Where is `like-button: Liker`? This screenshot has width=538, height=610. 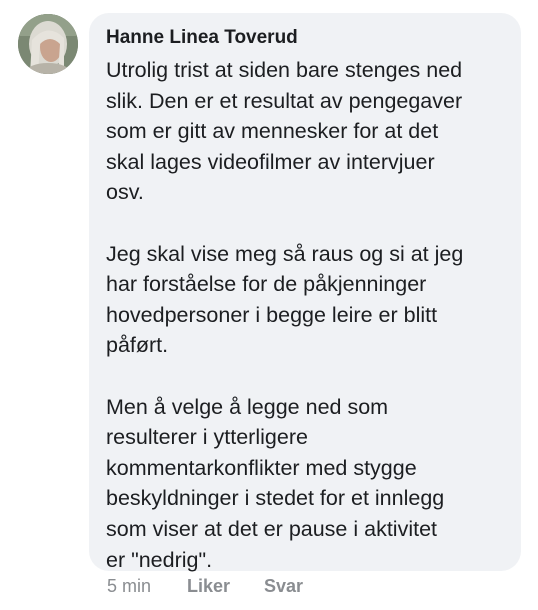 like-button: Liker is located at coordinates (208, 586).